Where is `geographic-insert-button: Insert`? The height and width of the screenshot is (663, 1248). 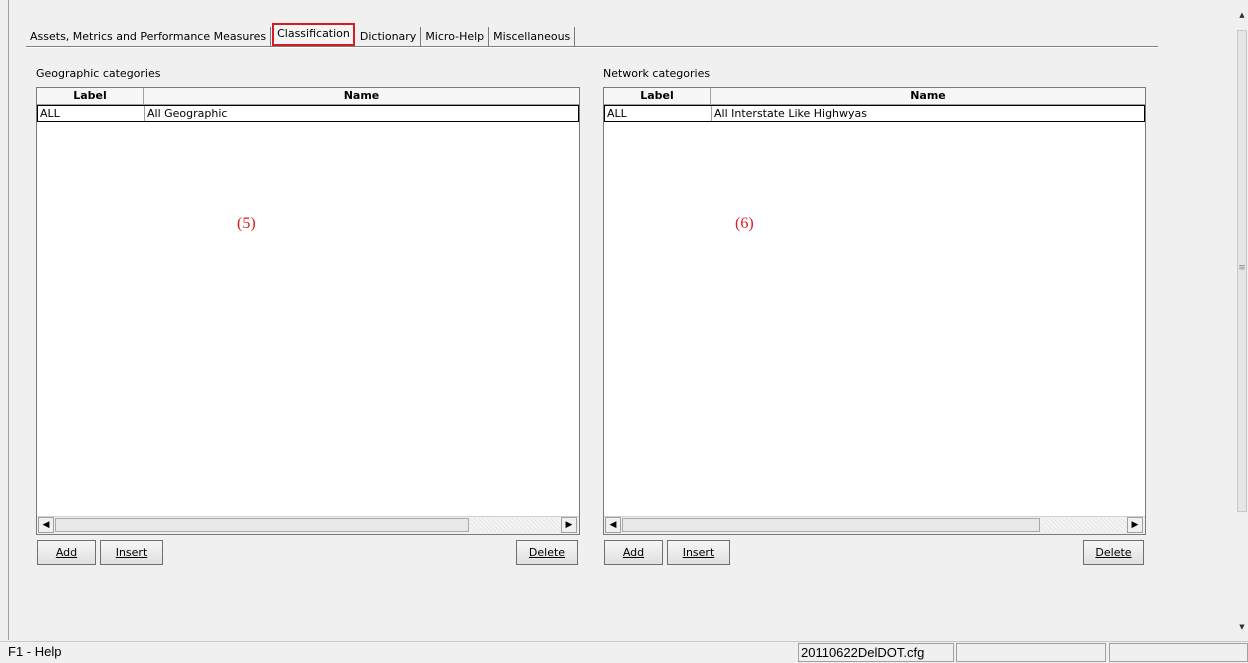 geographic-insert-button: Insert is located at coordinates (131, 552).